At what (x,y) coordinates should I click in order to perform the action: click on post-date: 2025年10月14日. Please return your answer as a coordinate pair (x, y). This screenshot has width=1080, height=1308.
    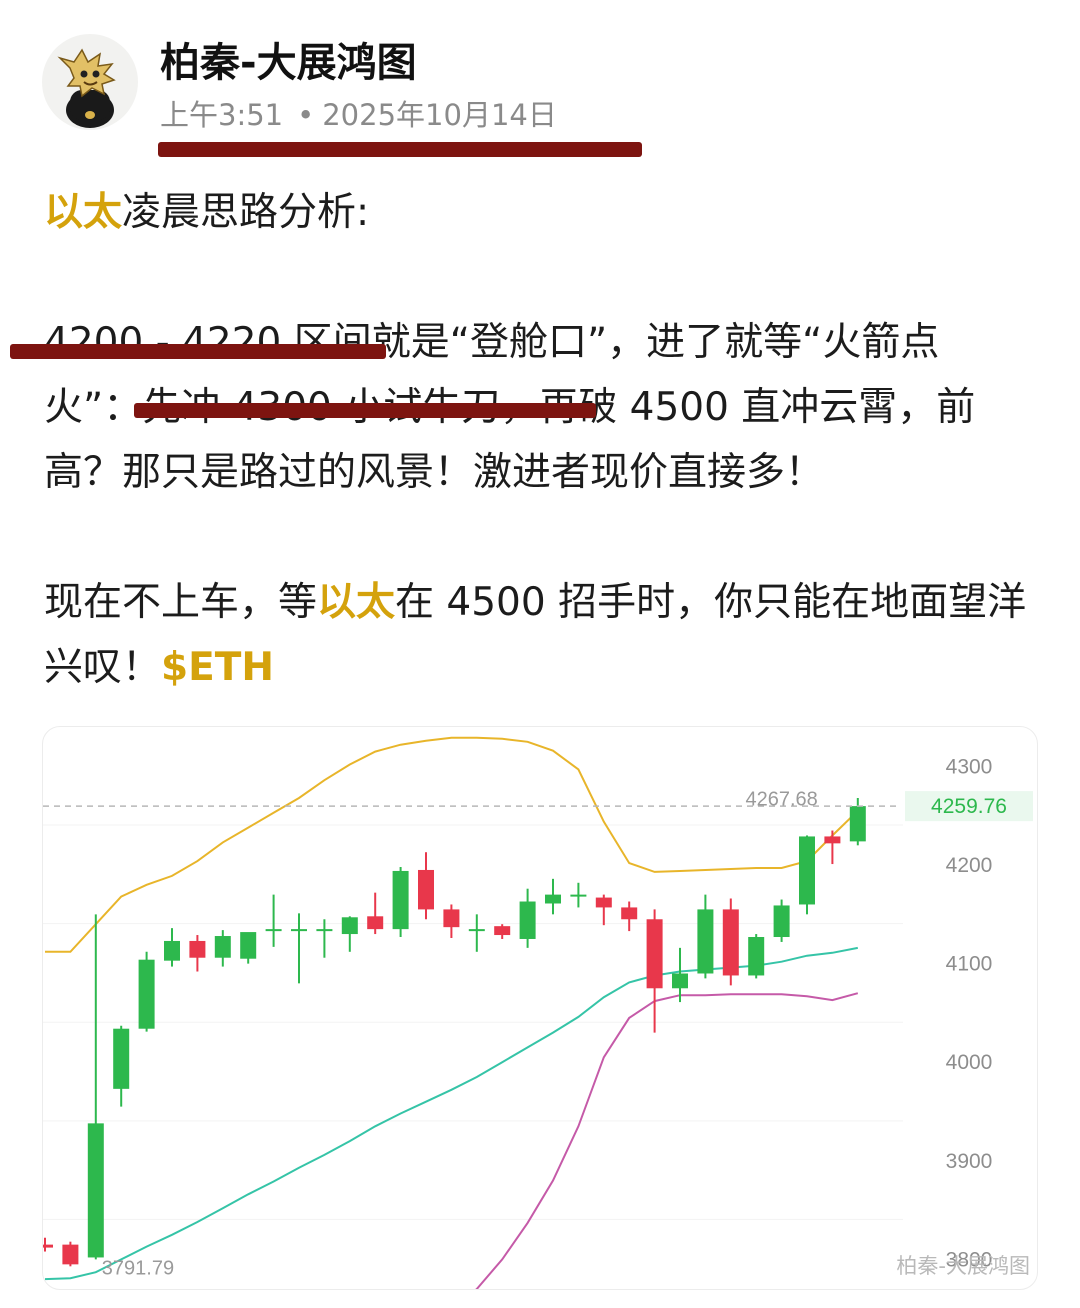
    Looking at the image, I should click on (439, 115).